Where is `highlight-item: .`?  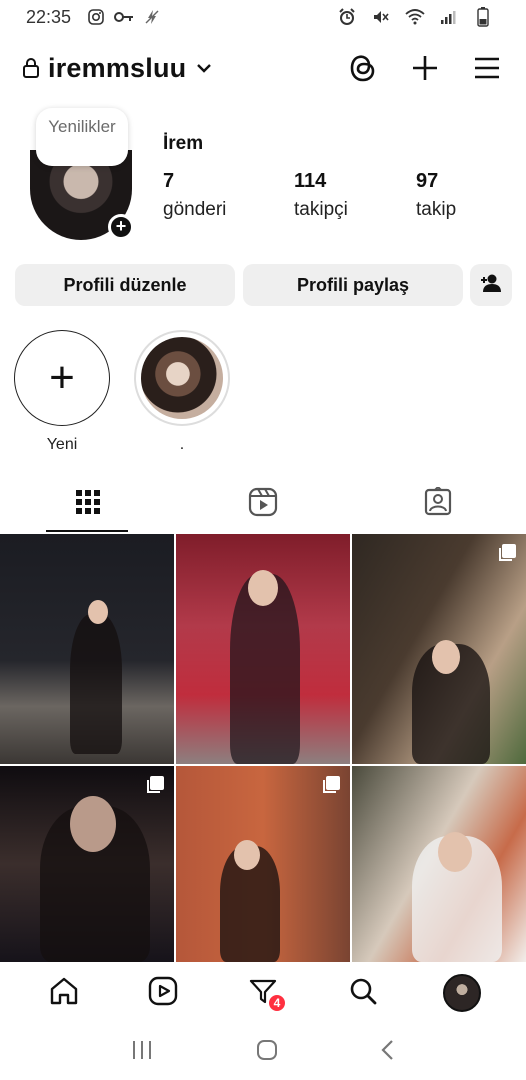 highlight-item: . is located at coordinates (182, 392).